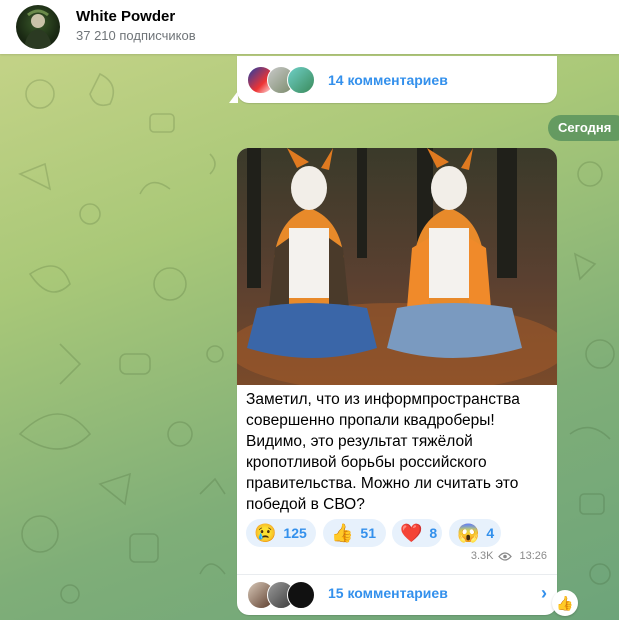  I want to click on view-count: 3.3K, so click(482, 556).